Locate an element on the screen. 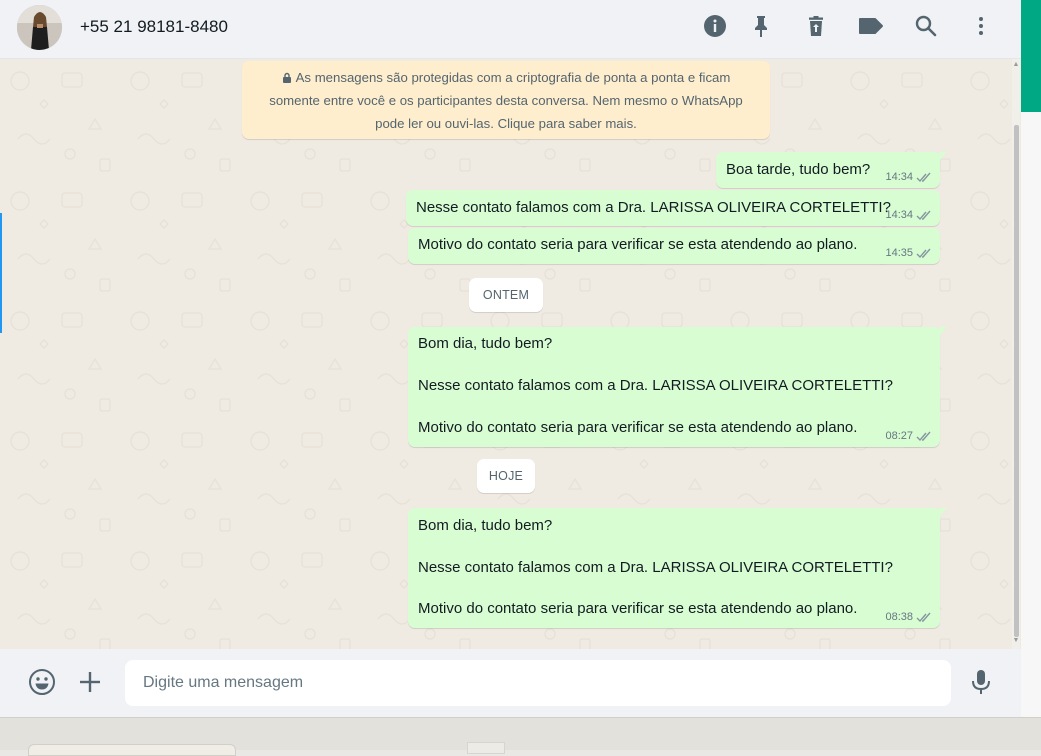 Image resolution: width=1041 pixels, height=756 pixels. message-time: 14:35 is located at coordinates (899, 253).